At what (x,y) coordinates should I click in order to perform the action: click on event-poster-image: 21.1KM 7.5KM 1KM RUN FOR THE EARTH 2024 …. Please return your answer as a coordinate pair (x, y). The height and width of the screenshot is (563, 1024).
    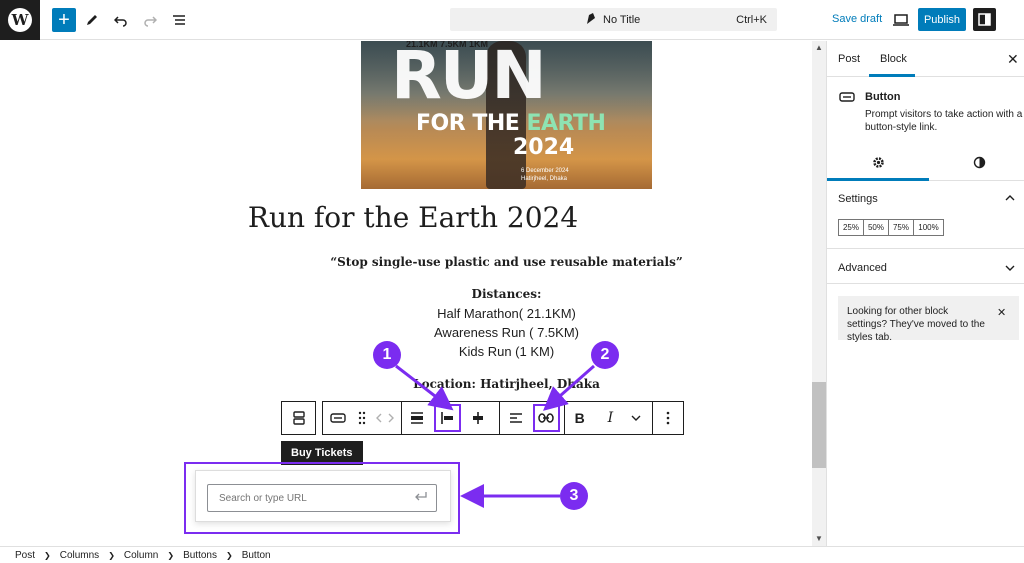
    Looking at the image, I should click on (506, 115).